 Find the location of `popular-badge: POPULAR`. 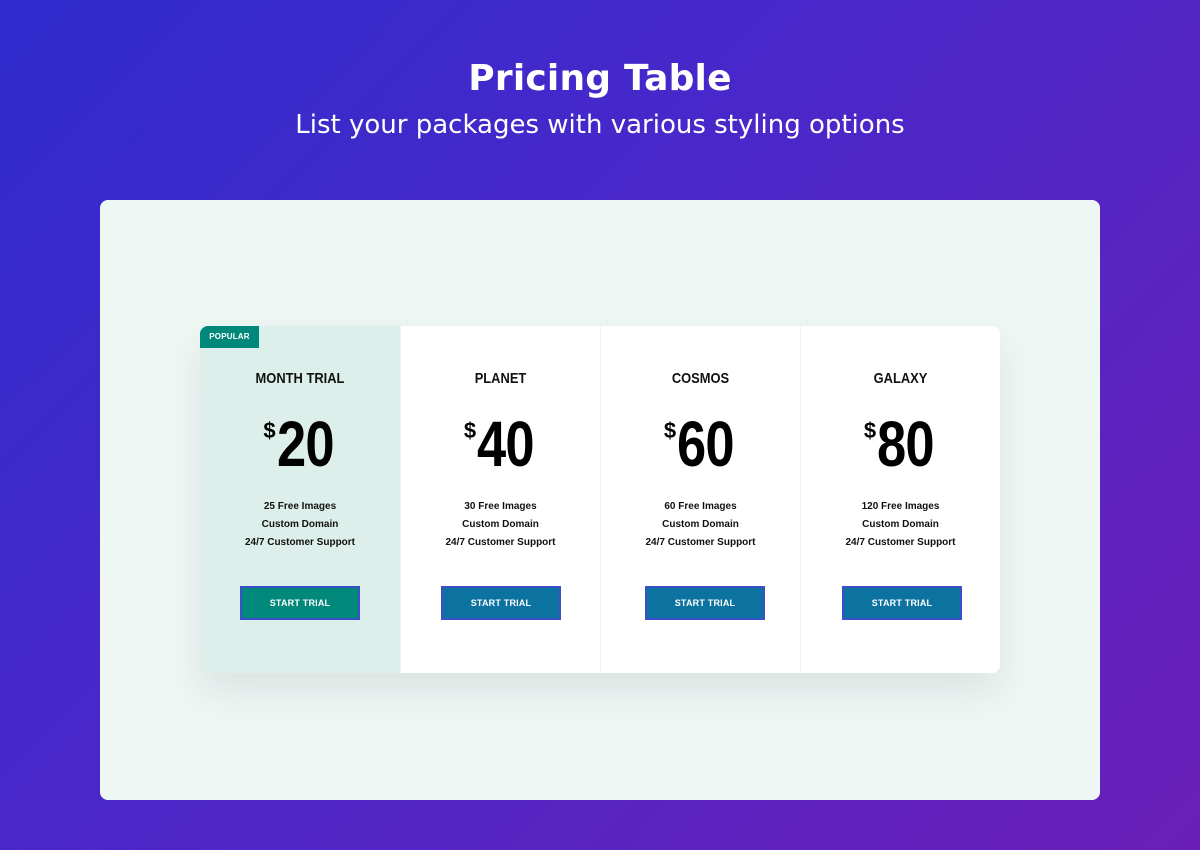

popular-badge: POPULAR is located at coordinates (229, 337).